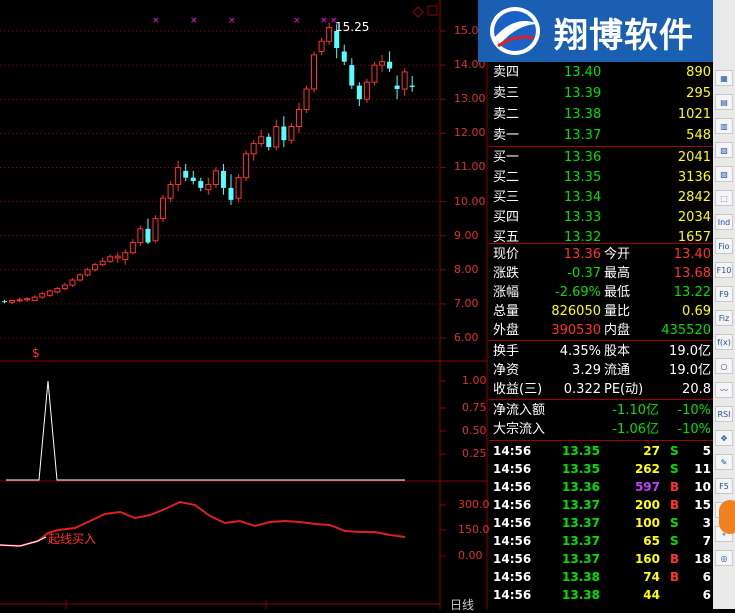  What do you see at coordinates (624, 36) in the screenshot?
I see `logo-text: 翔博软件` at bounding box center [624, 36].